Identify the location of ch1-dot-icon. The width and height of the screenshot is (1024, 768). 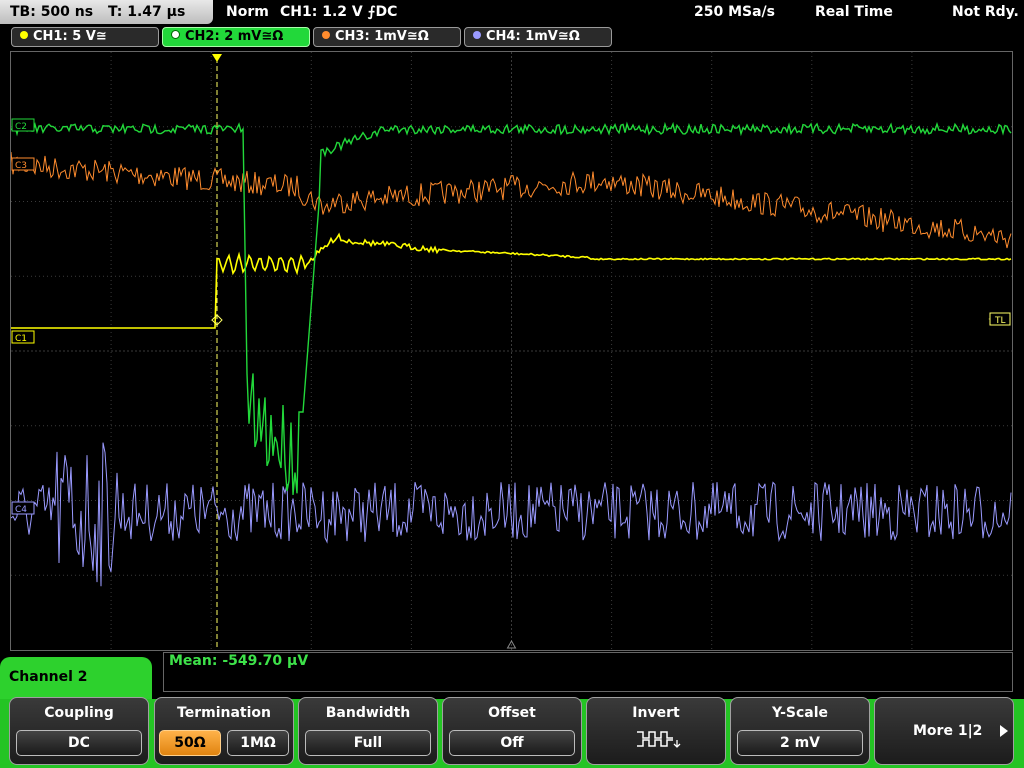
(24, 35).